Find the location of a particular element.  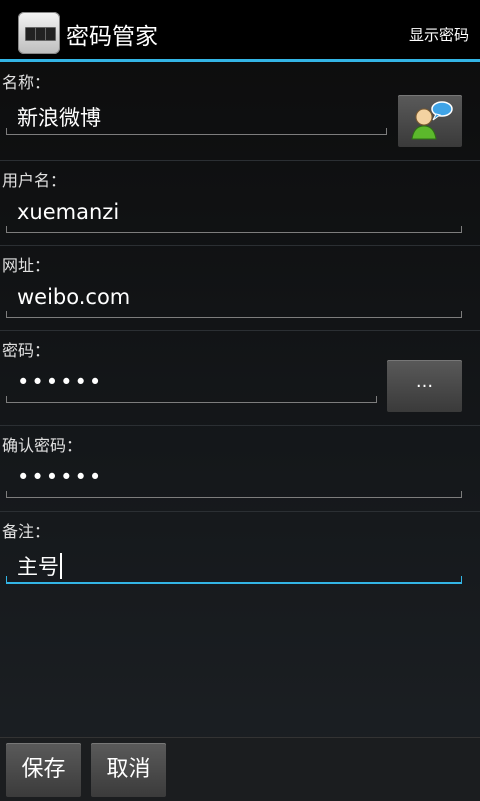

confirm-section: 确认密码： •••••• is located at coordinates (240, 468).